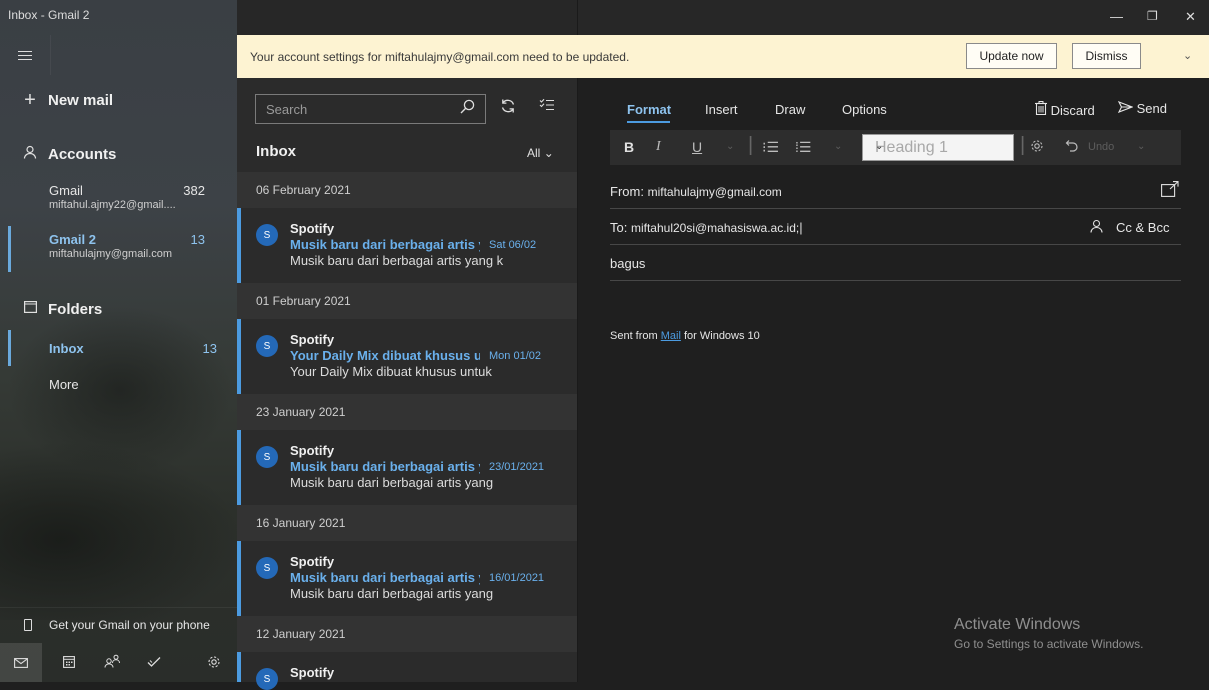 The height and width of the screenshot is (690, 1209). What do you see at coordinates (118, 309) in the screenshot?
I see `folders-header: Folders` at bounding box center [118, 309].